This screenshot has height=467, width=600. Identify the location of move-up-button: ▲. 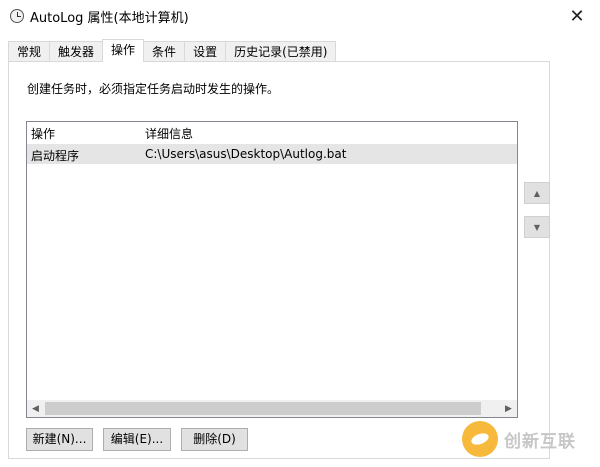
(537, 193).